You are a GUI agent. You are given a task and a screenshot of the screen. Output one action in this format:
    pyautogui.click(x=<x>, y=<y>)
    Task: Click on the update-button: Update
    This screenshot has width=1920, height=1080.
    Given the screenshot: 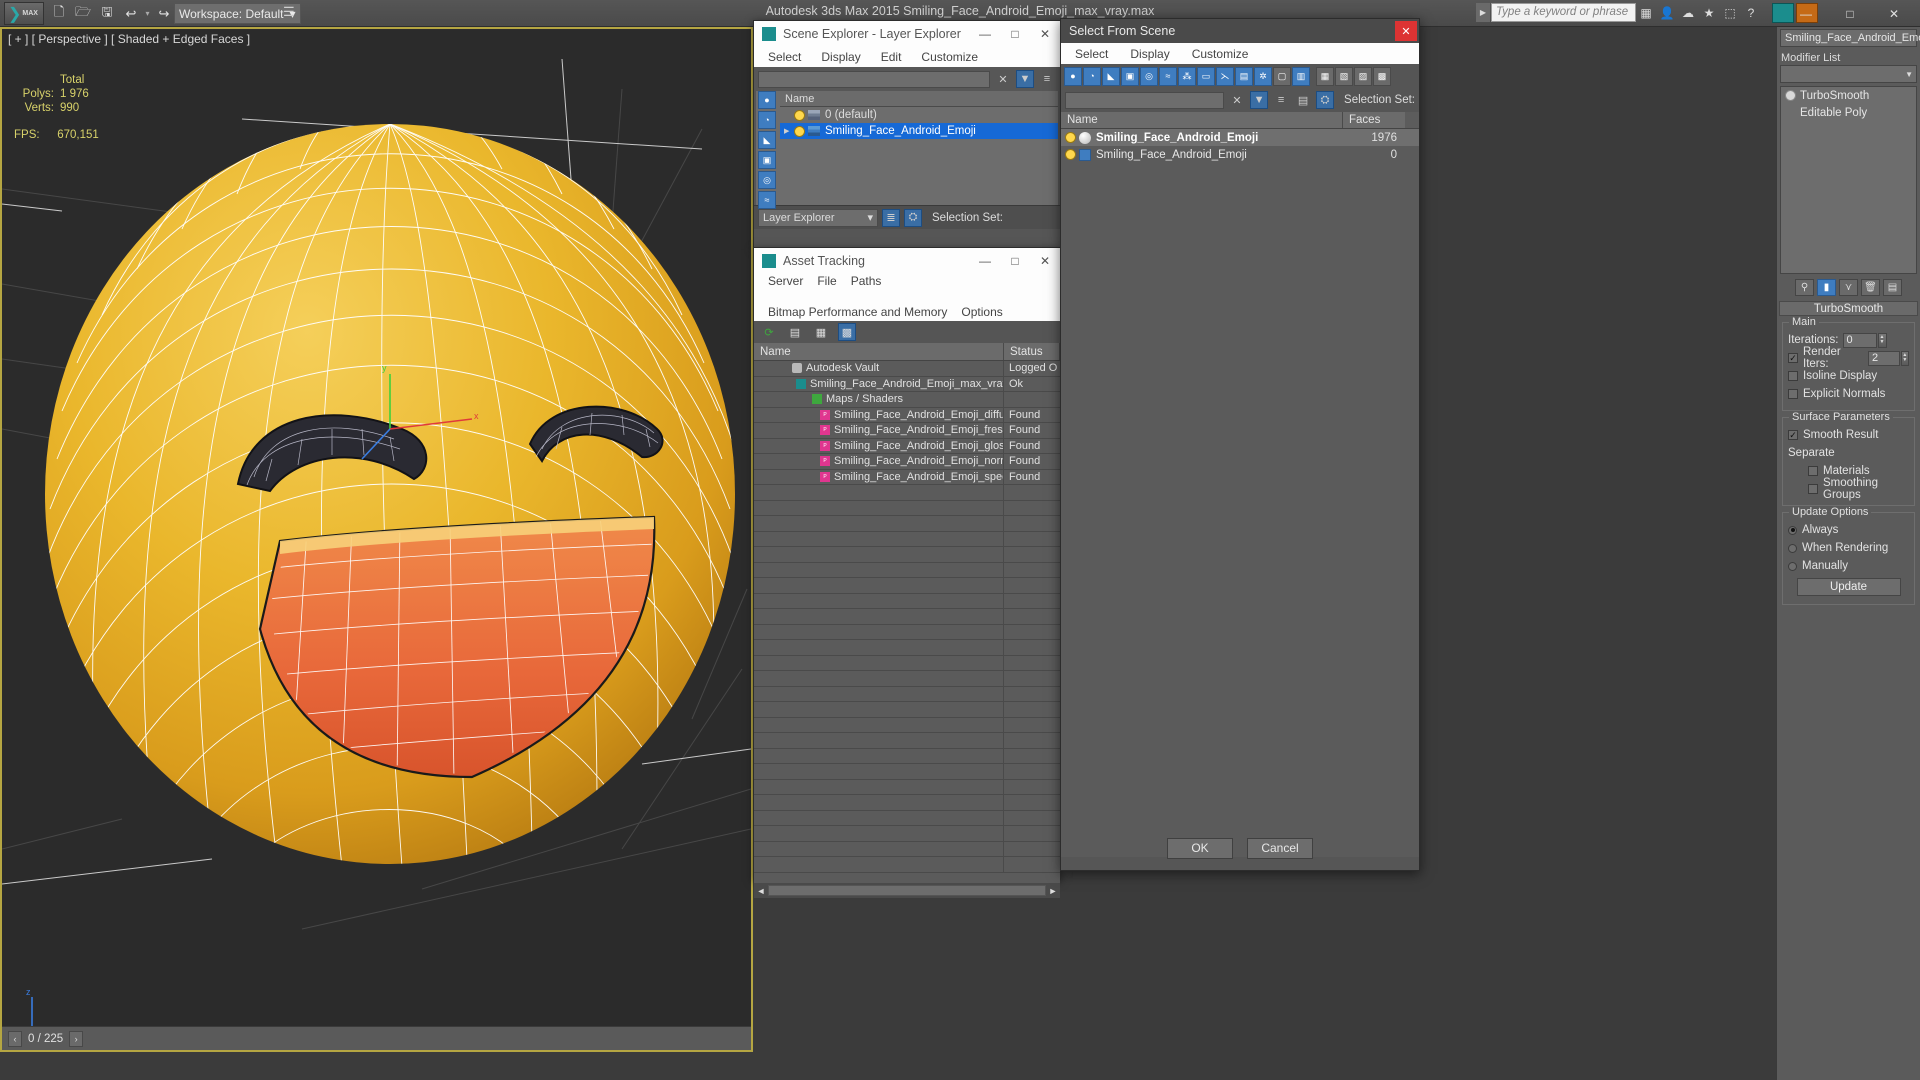 What is the action you would take?
    pyautogui.click(x=1848, y=587)
    